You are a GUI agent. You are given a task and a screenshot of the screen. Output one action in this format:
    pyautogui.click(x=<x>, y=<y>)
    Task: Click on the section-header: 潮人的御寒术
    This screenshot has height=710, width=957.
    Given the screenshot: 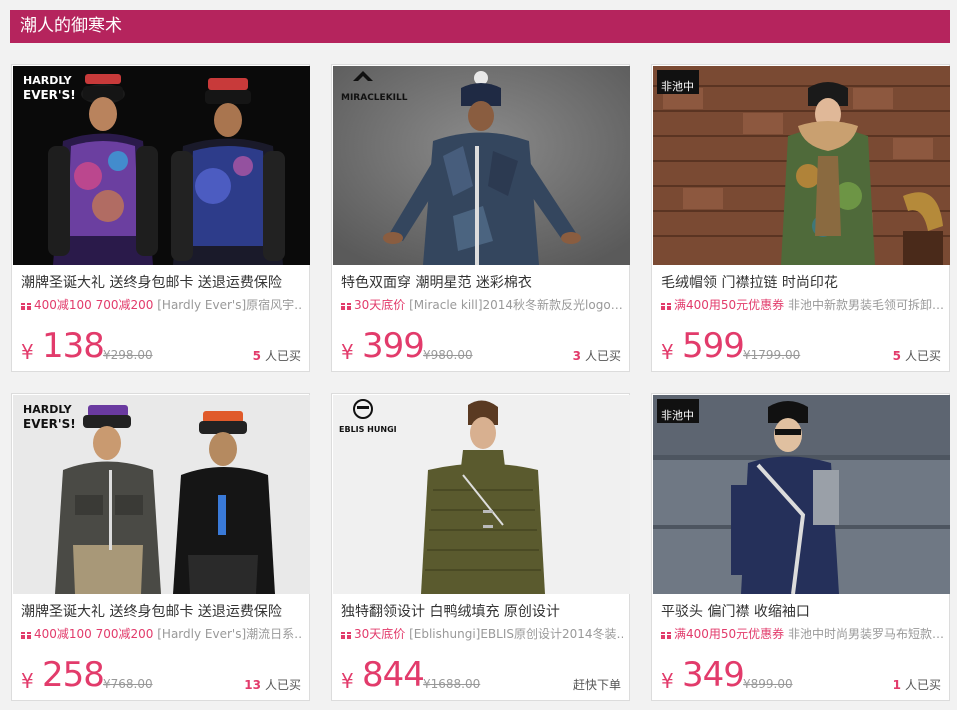 What is the action you would take?
    pyautogui.click(x=480, y=26)
    